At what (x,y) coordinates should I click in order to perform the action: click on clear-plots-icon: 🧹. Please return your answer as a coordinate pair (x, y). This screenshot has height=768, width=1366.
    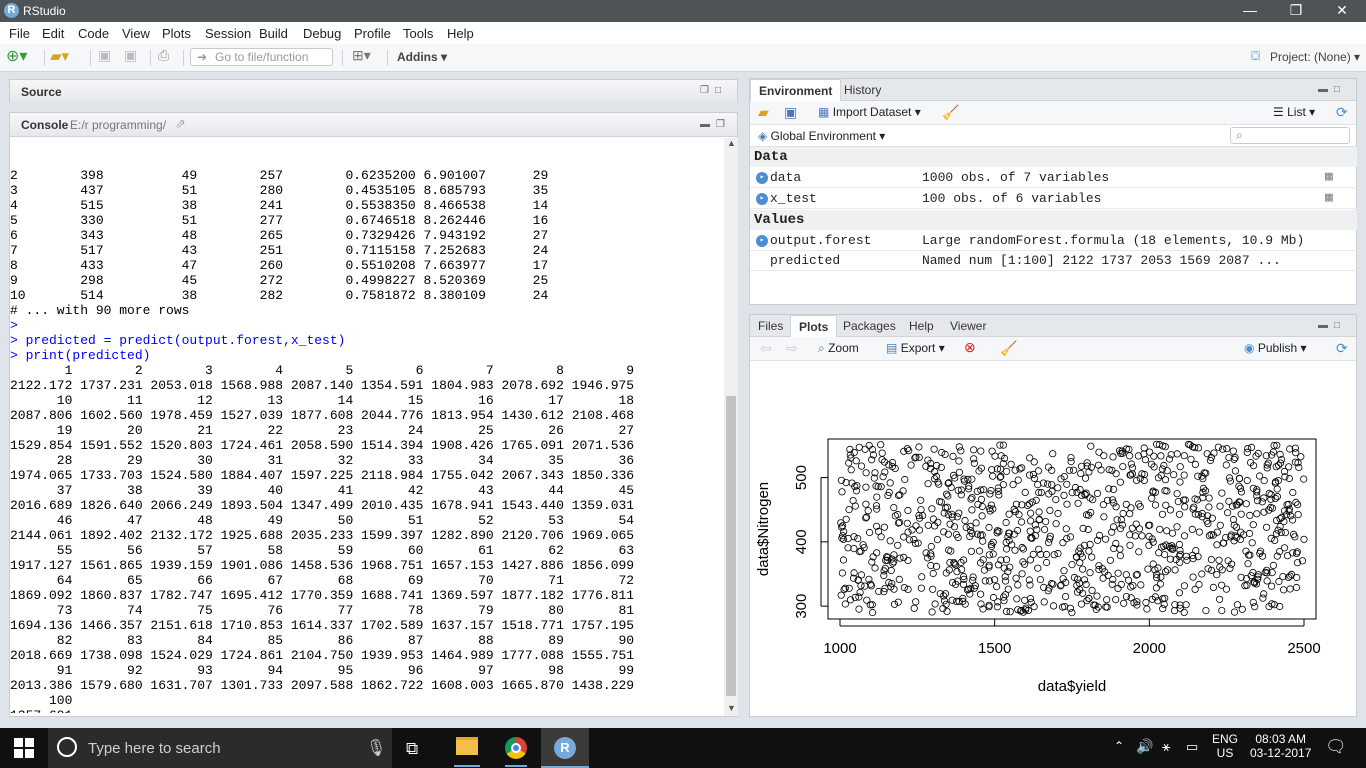
    Looking at the image, I should click on (1008, 348).